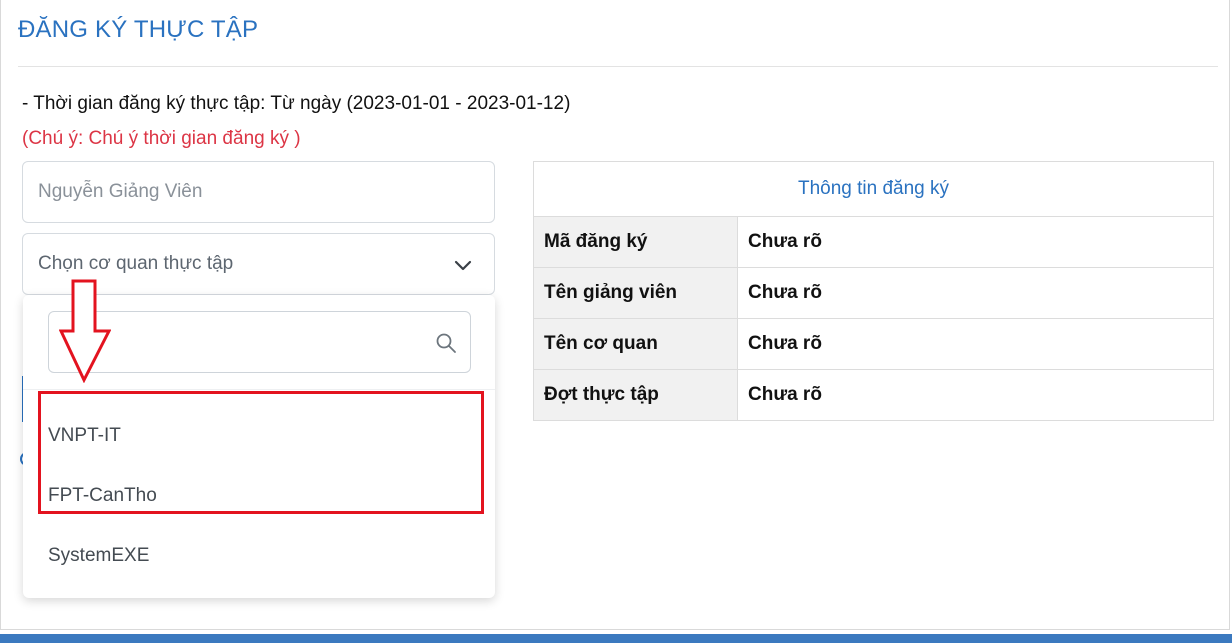 The width and height of the screenshot is (1232, 643). I want to click on table-row: Tên giảng viên Chưa rõ, so click(873, 293).